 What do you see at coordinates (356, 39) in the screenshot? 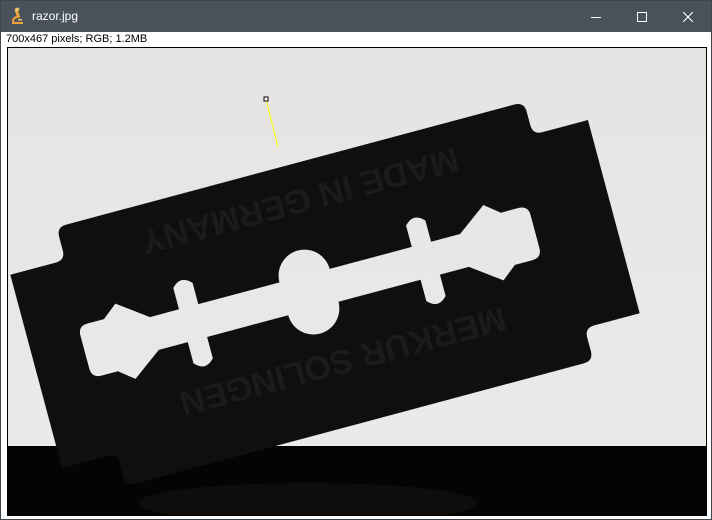
I see `image-info-bar: 700x467 pixels; RGB; 1.2MB` at bounding box center [356, 39].